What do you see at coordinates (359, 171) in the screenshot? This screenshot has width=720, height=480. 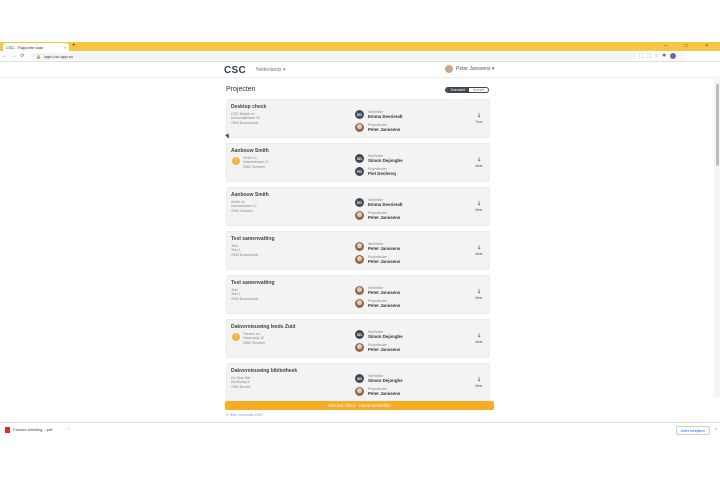 I see `avatar: PD` at bounding box center [359, 171].